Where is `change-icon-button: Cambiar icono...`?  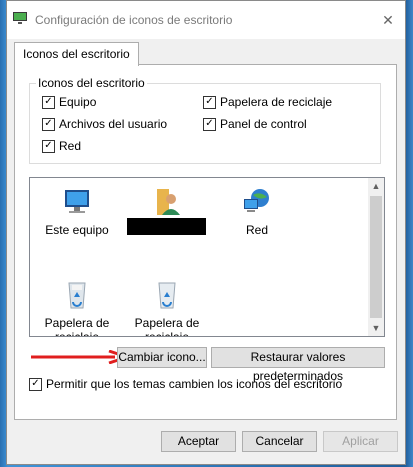
change-icon-button: Cambiar icono... is located at coordinates (162, 357).